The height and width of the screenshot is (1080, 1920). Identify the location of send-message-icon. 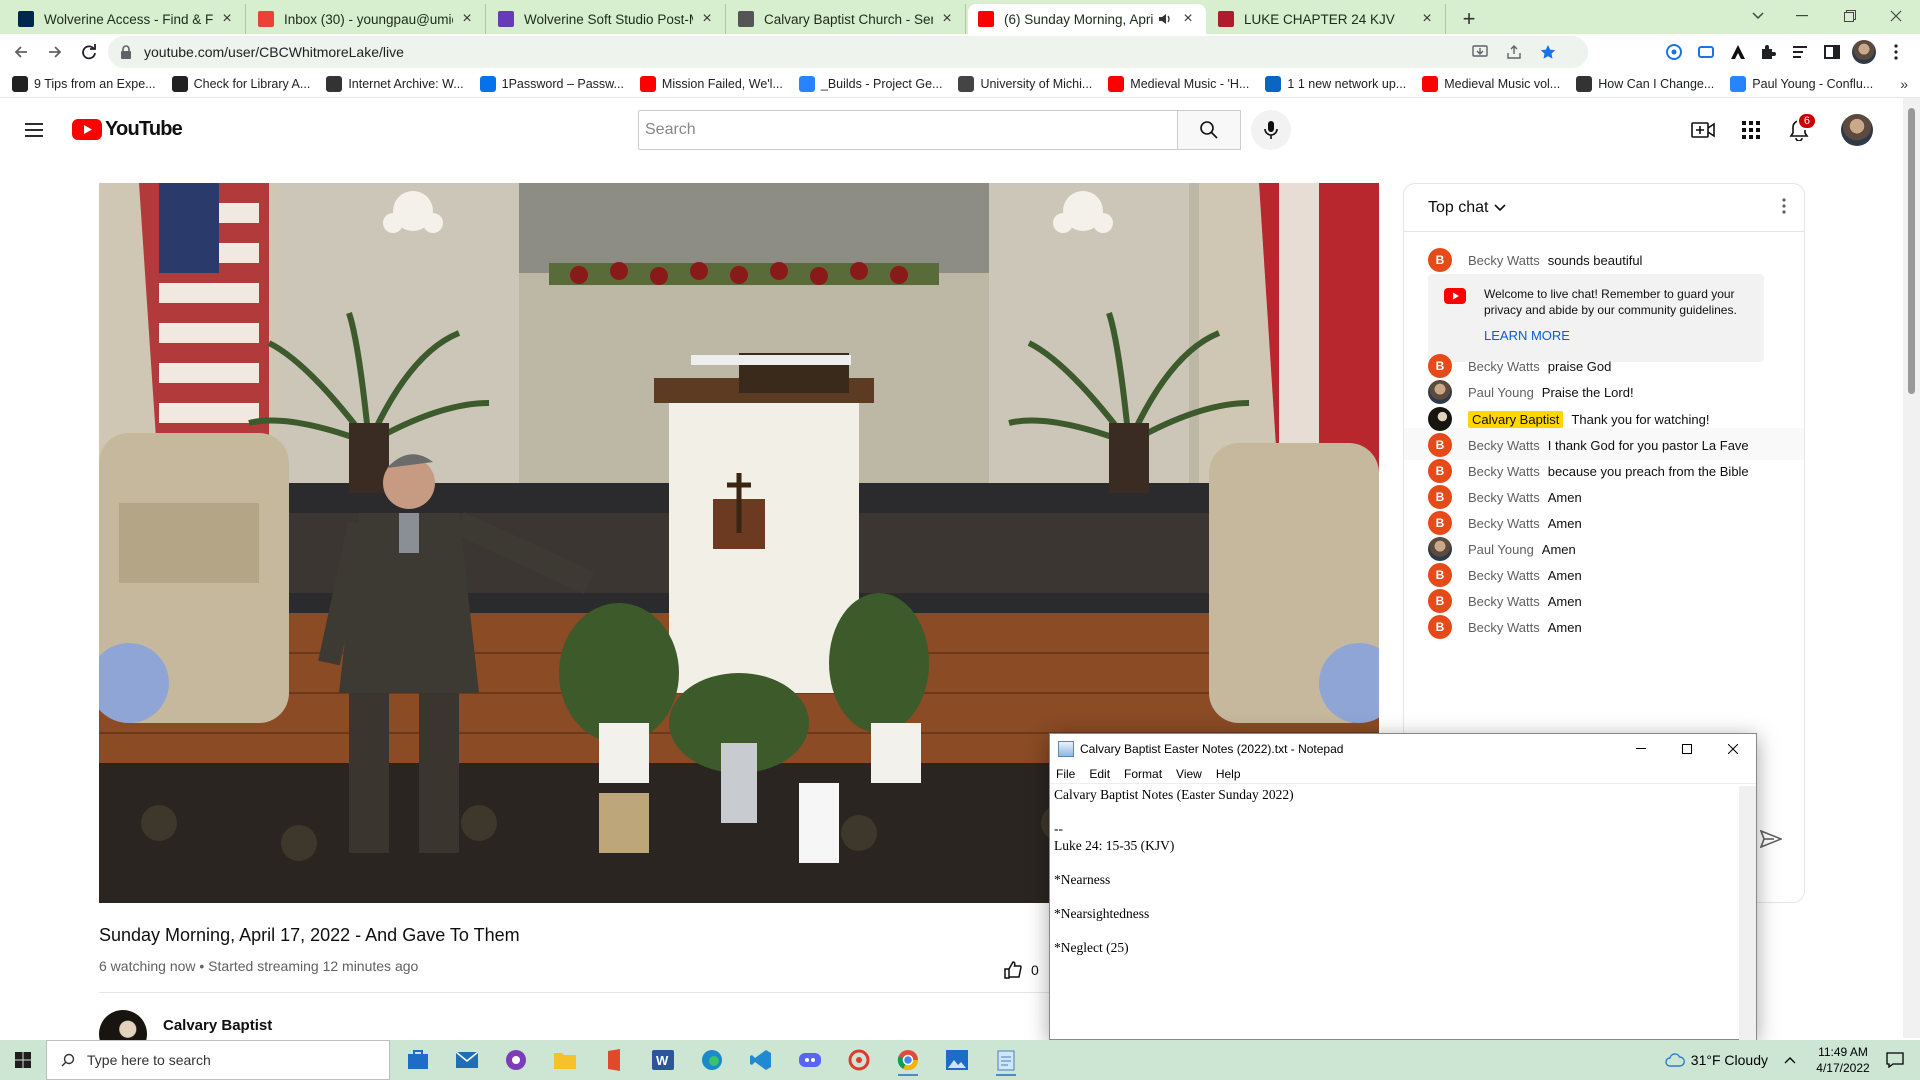
(1771, 839).